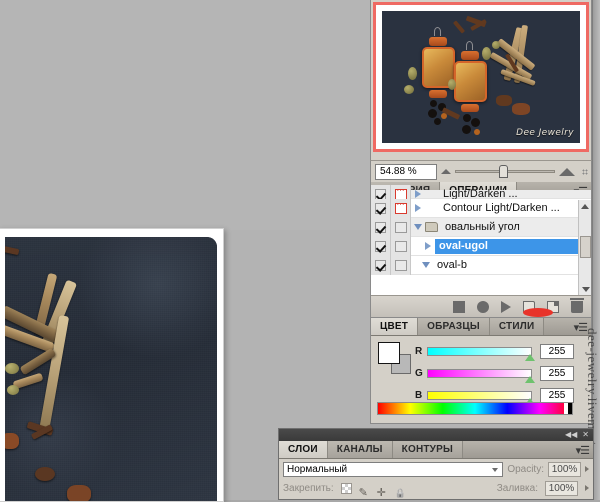  Describe the element at coordinates (459, 306) in the screenshot. I see `stop-icon` at that location.